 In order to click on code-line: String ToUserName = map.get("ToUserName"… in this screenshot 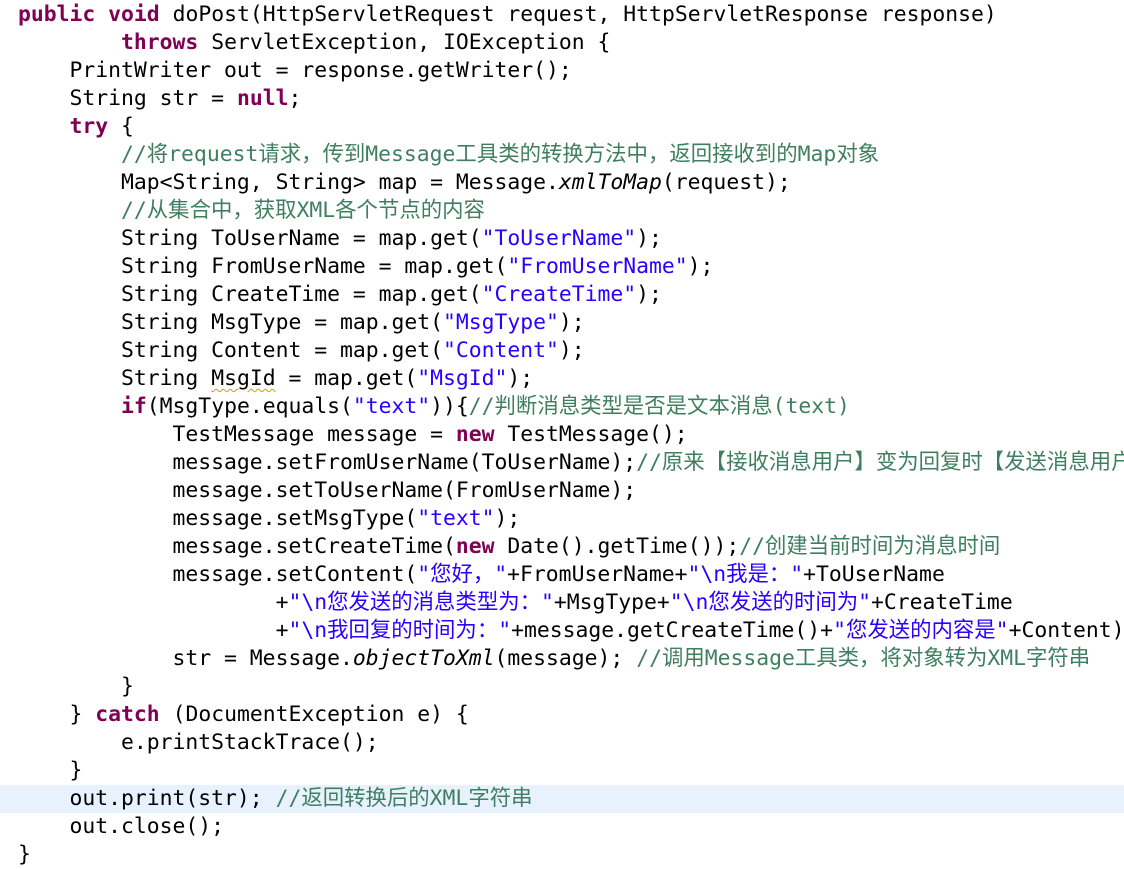, I will do `click(562, 239)`.